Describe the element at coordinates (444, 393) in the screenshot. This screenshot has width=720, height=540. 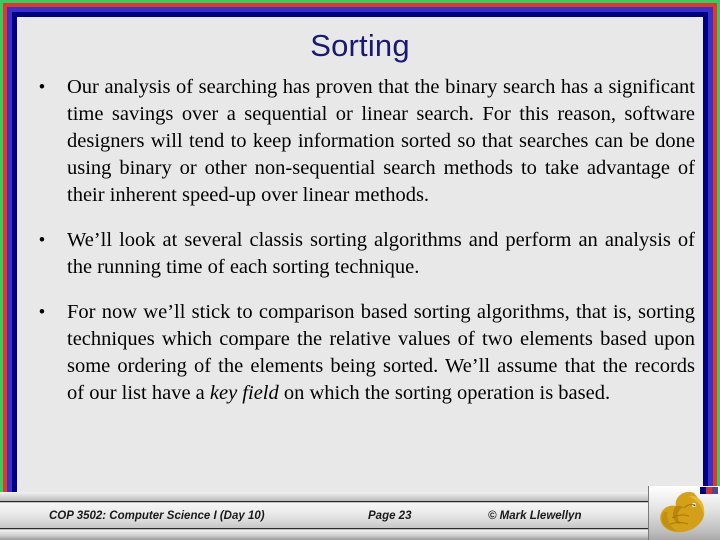
I see `bullet-text-segment: on which the sorting operation is based.` at that location.